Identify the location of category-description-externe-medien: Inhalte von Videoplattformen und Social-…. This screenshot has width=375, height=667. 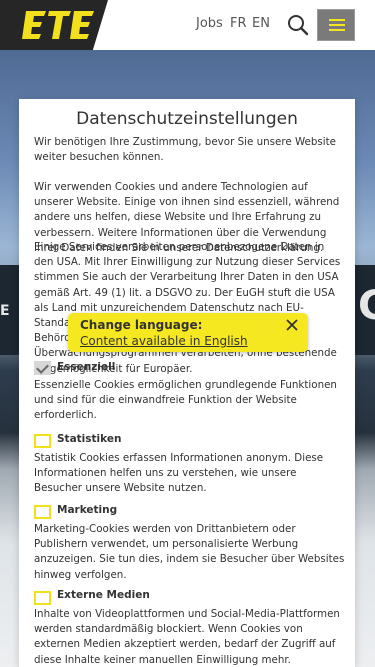
(187, 637).